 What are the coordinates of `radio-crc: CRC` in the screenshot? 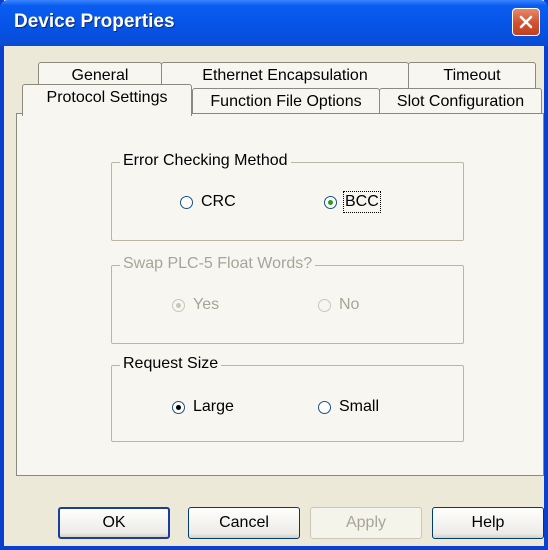 It's located at (208, 202).